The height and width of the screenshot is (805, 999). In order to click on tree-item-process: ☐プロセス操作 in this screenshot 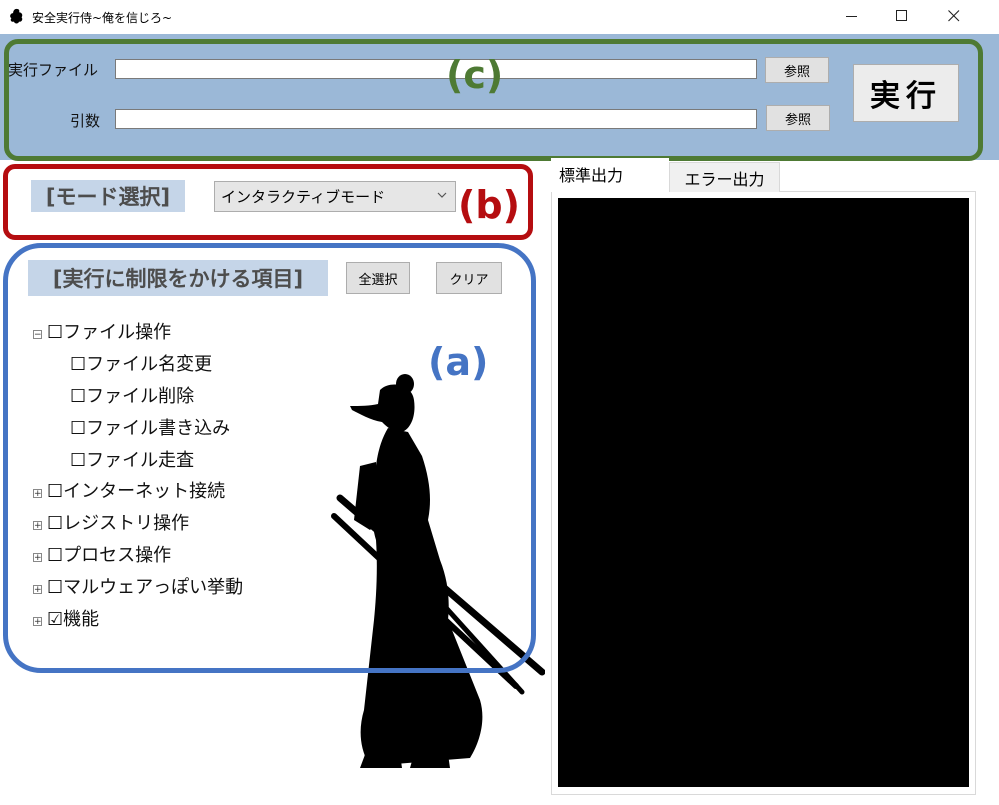, I will do `click(109, 556)`.